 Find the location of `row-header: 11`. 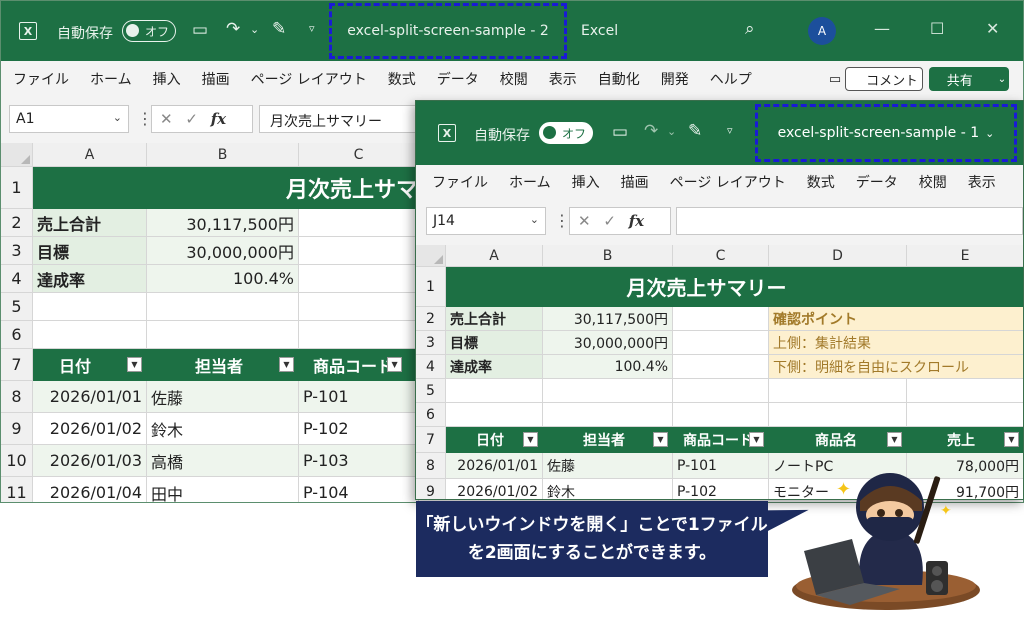

row-header: 11 is located at coordinates (17, 489).